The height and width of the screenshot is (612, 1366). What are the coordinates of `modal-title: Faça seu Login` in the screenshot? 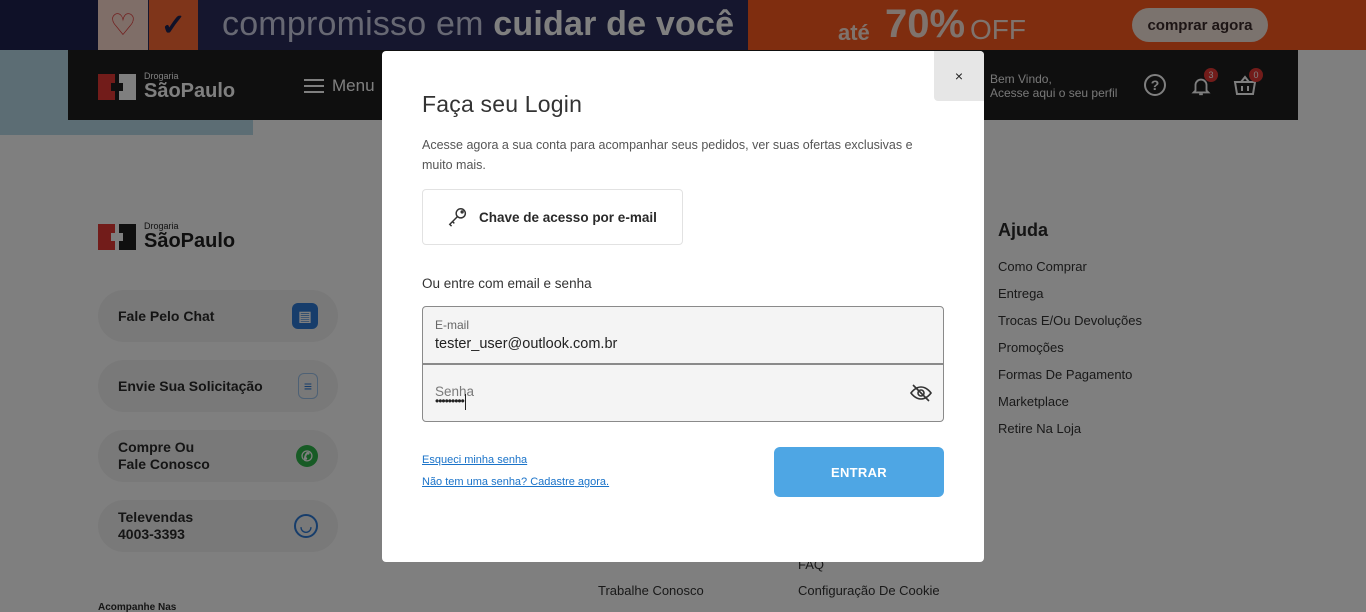 It's located at (502, 104).